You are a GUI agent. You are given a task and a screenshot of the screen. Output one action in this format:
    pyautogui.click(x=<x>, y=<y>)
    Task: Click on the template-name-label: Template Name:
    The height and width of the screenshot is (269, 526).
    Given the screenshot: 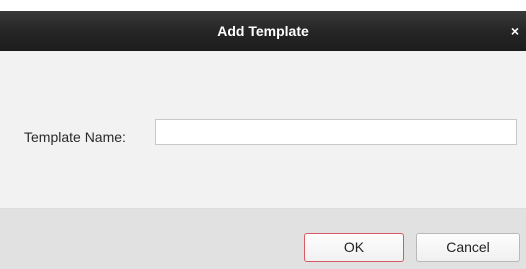 What is the action you would take?
    pyautogui.click(x=75, y=137)
    